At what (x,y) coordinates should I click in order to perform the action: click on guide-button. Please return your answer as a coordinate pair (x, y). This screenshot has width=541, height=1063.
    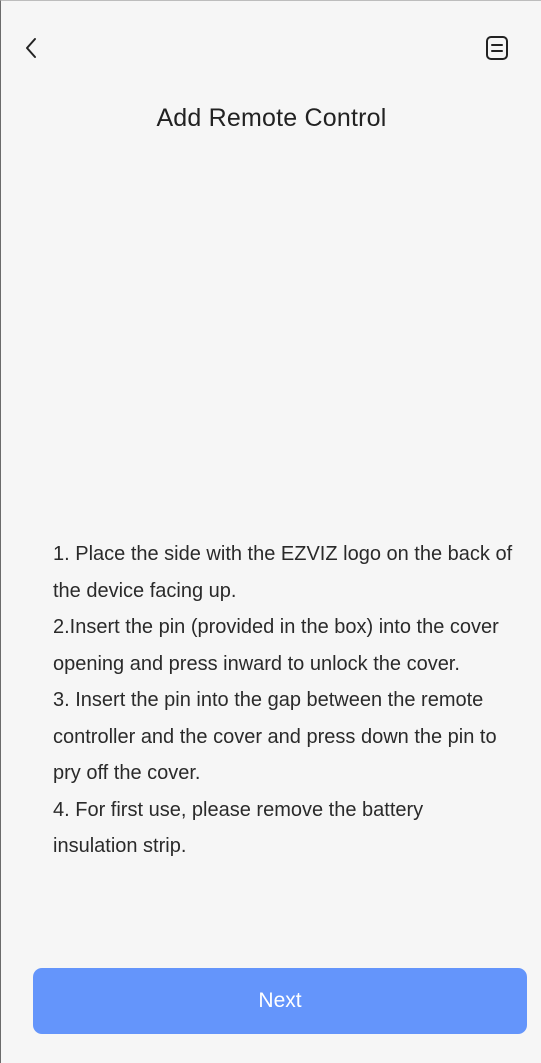
    Looking at the image, I should click on (497, 48).